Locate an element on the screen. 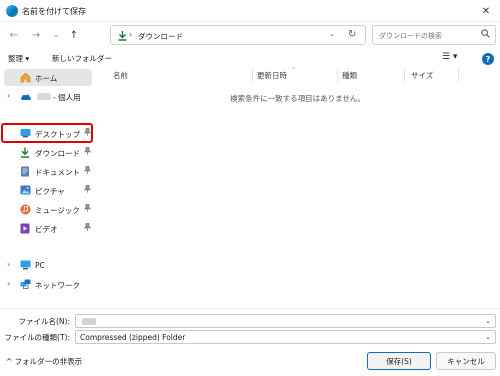 The height and width of the screenshot is (376, 500). network-icon is located at coordinates (25, 284).